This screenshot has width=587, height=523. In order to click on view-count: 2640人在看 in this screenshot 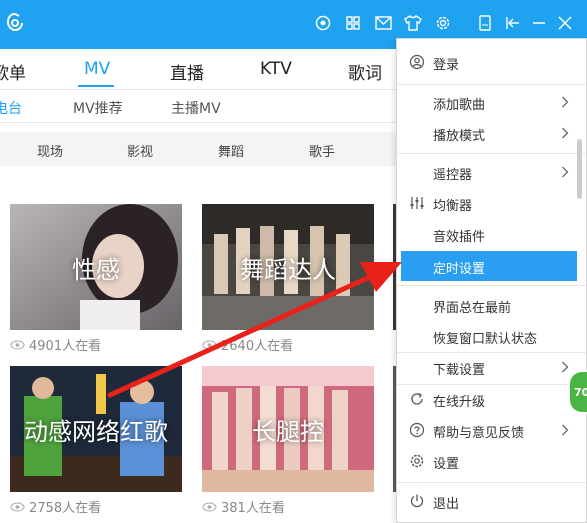, I will do `click(247, 344)`.